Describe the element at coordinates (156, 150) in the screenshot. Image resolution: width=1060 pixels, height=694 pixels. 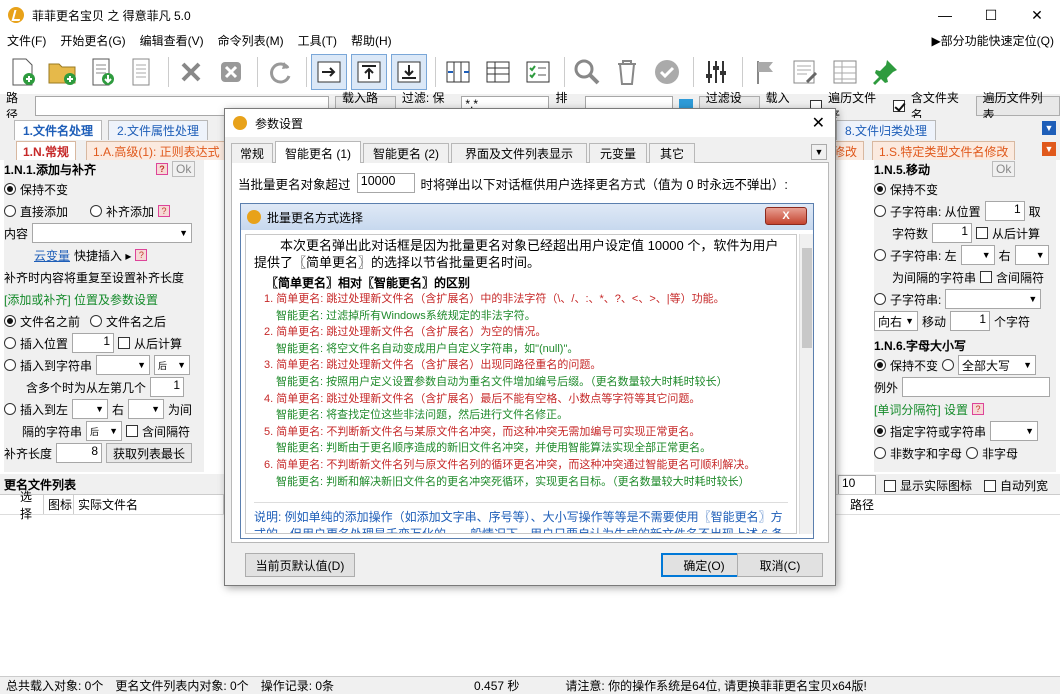
I see `tab-advanced-regex: 1.A.高级(1): 正则表达式` at that location.